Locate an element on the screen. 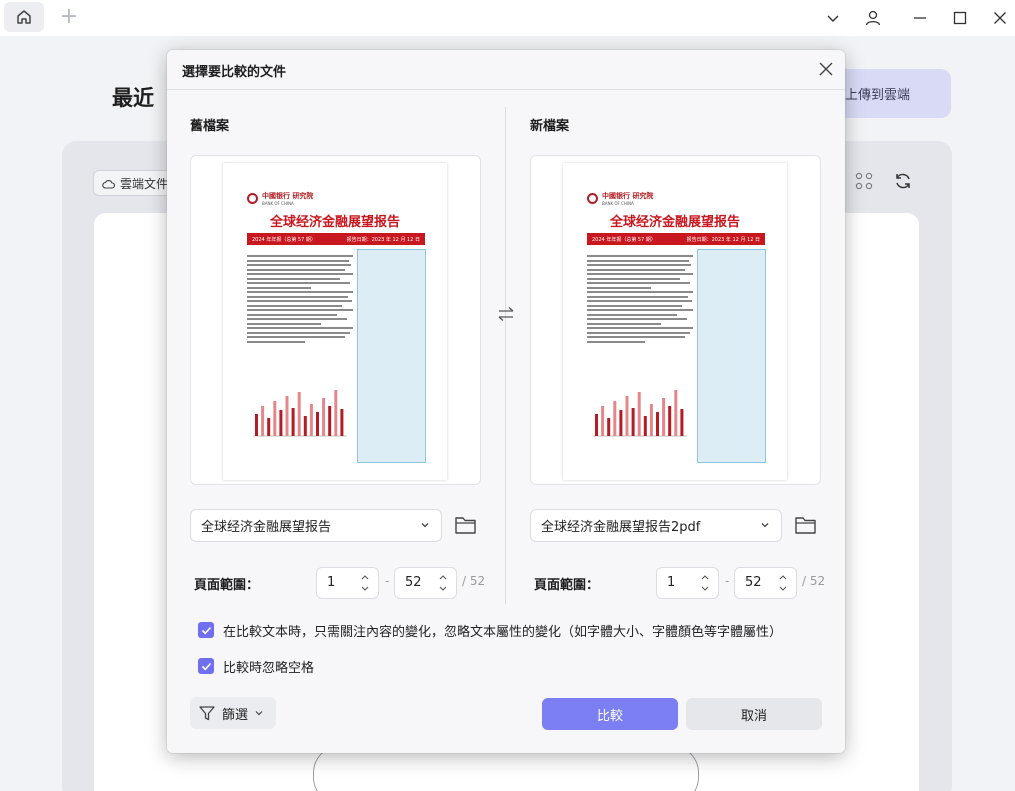  old-range-from-value: 1 is located at coordinates (331, 582).